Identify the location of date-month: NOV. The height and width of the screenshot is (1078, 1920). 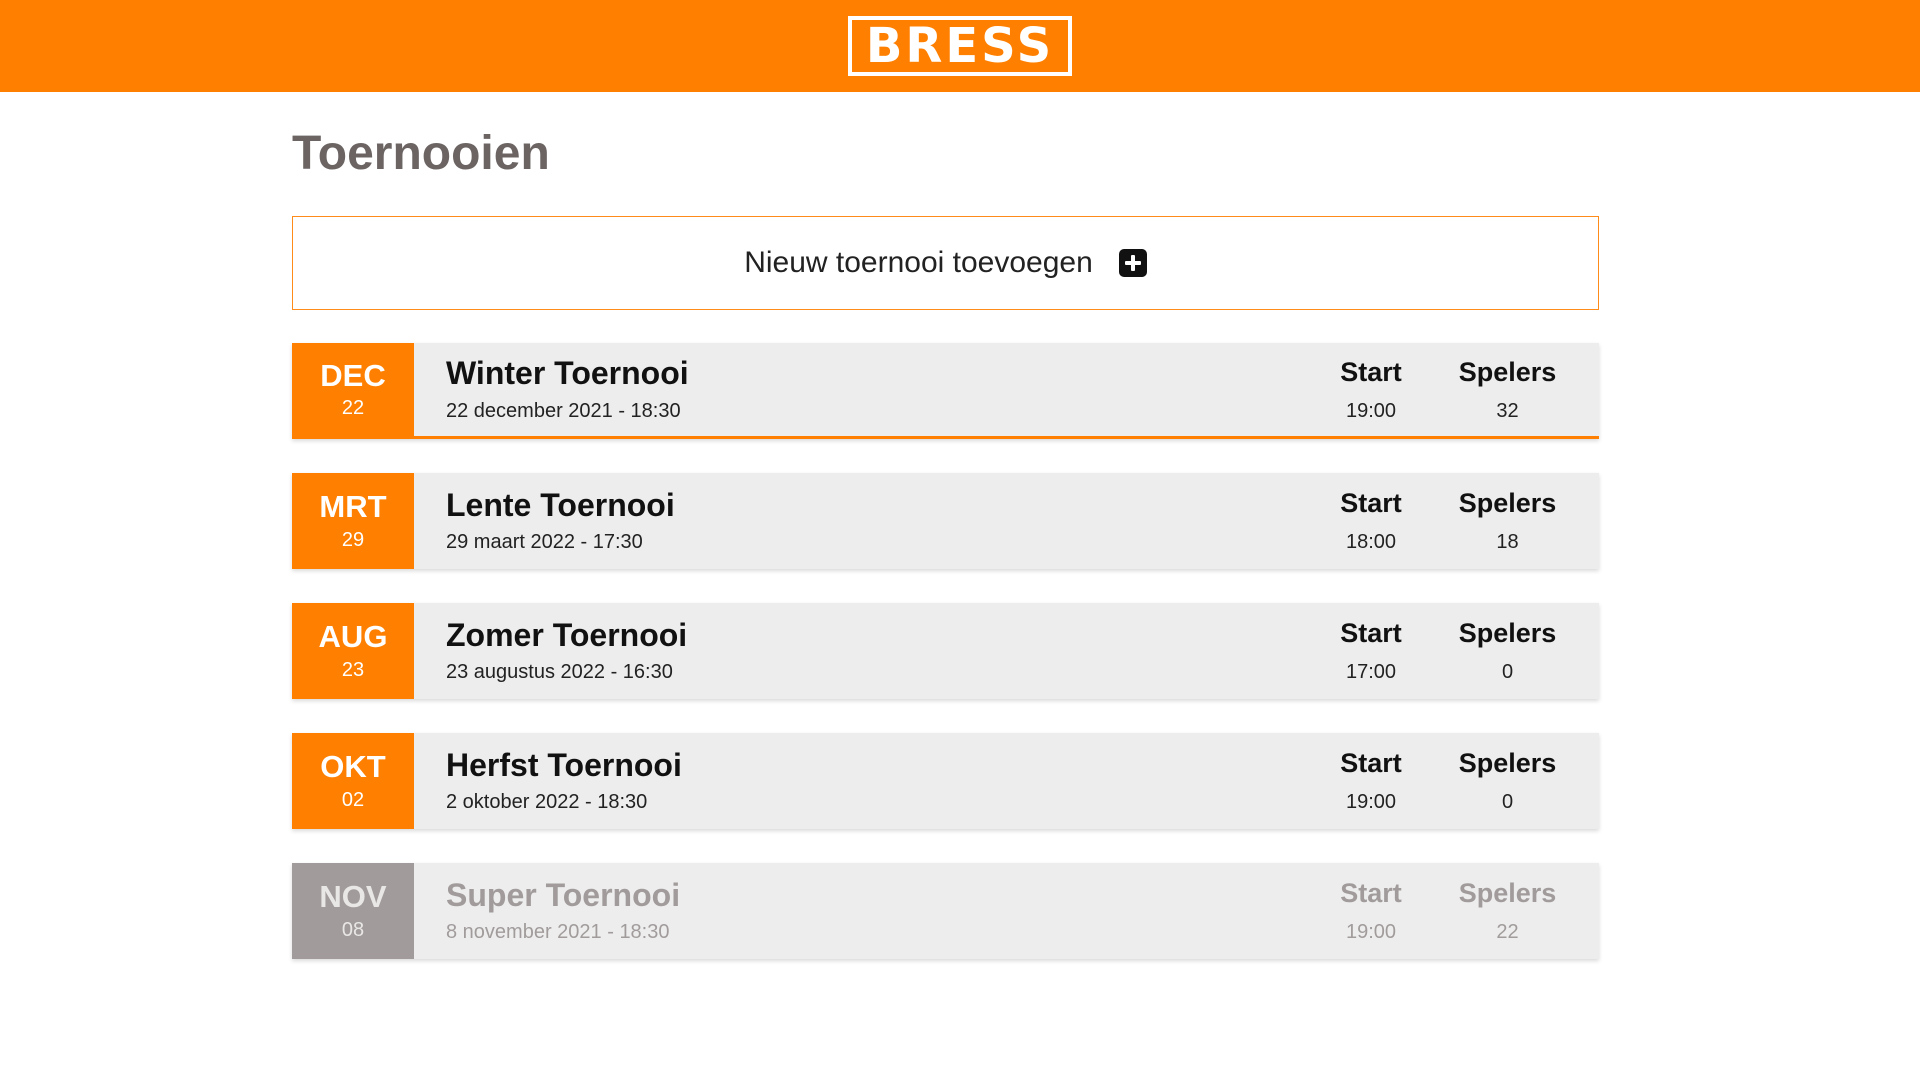
(353, 897).